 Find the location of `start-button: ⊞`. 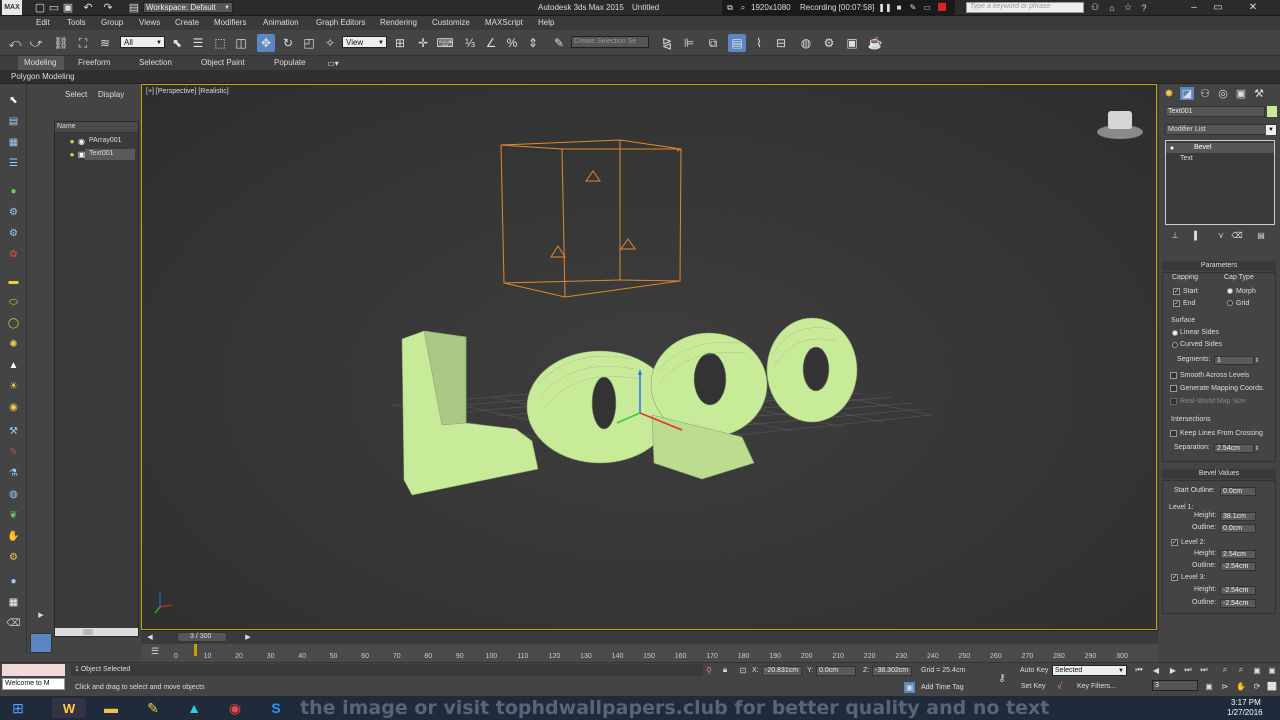

start-button: ⊞ is located at coordinates (18, 708).